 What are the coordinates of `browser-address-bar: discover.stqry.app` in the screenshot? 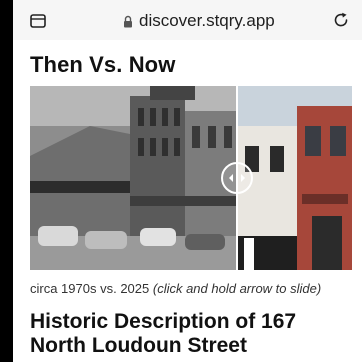 It's located at (187, 20).